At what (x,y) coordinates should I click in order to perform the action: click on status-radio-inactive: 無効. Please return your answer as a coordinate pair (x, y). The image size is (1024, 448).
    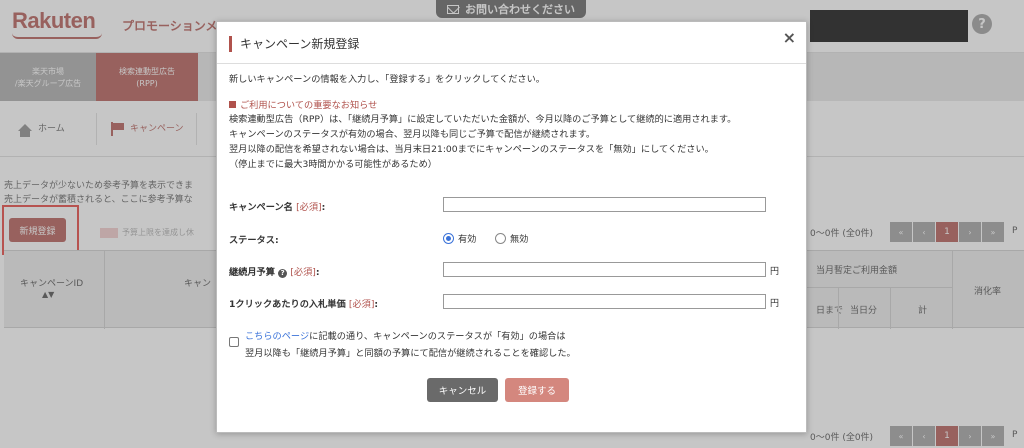
    Looking at the image, I should click on (511, 238).